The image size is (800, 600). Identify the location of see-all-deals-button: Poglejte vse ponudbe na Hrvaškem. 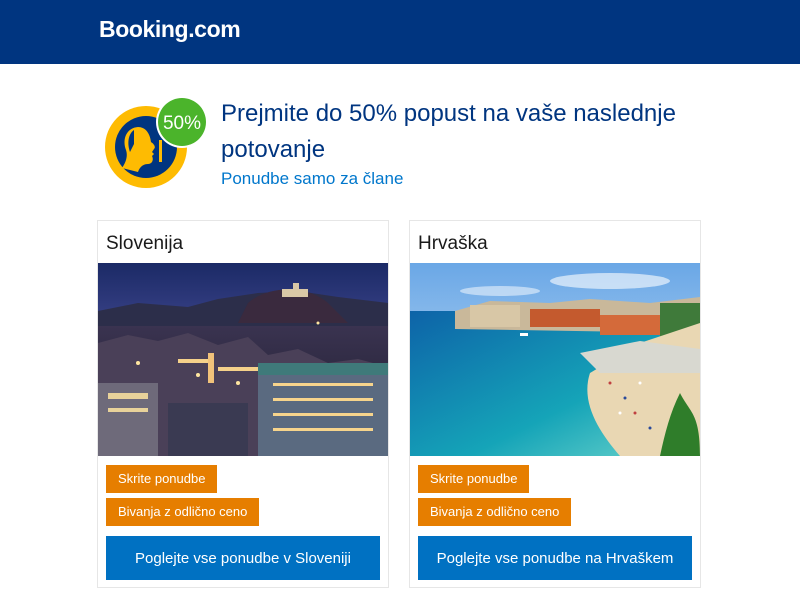
(555, 558).